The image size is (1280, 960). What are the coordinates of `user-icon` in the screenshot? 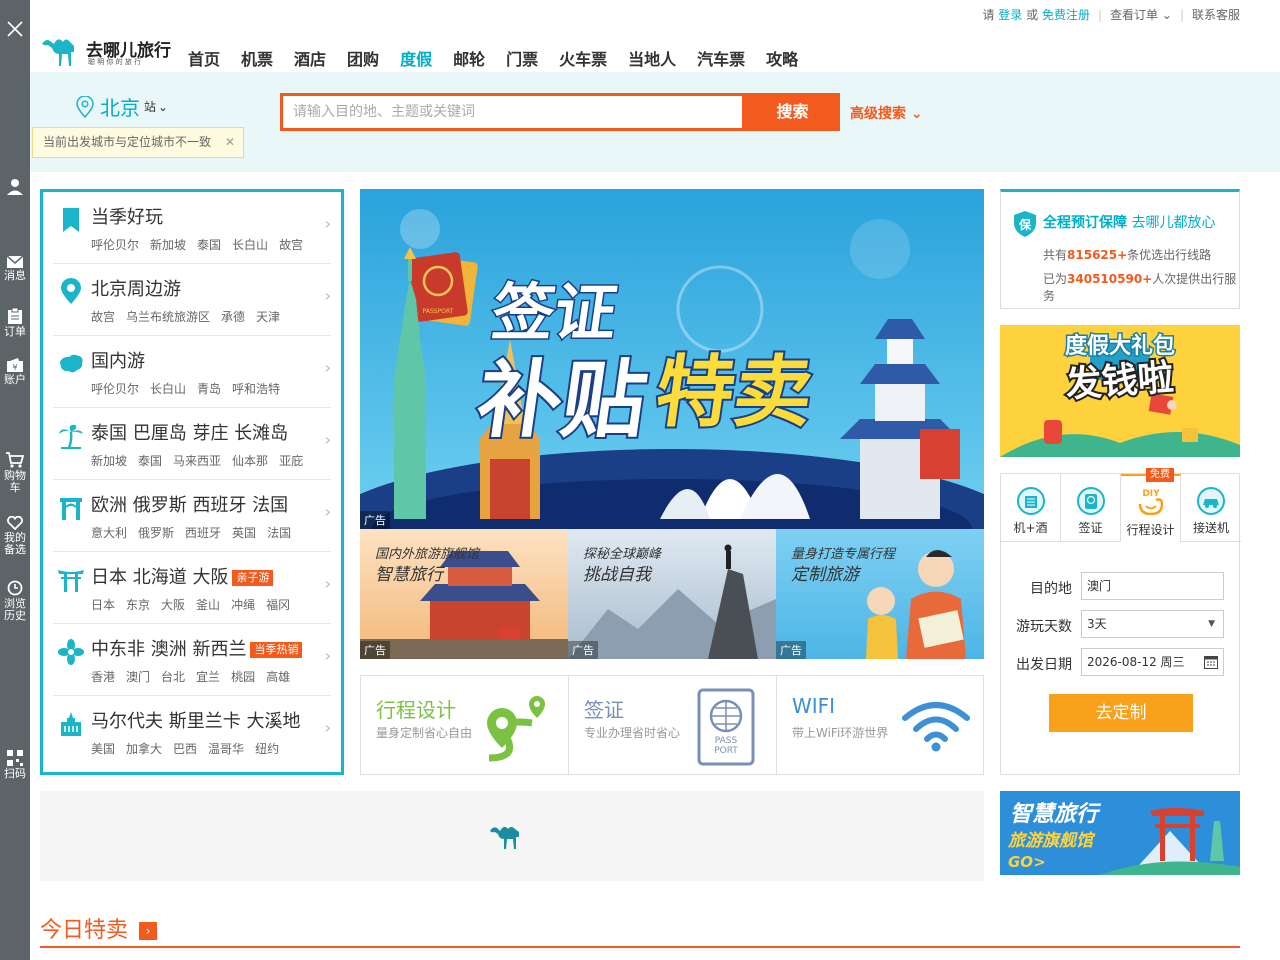 It's located at (15, 188).